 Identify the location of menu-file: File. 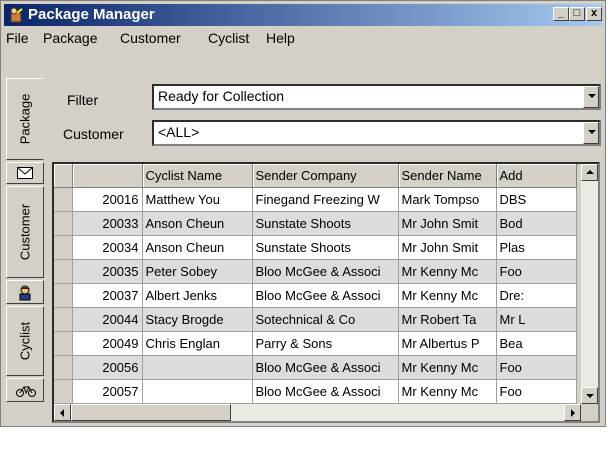
(17, 38).